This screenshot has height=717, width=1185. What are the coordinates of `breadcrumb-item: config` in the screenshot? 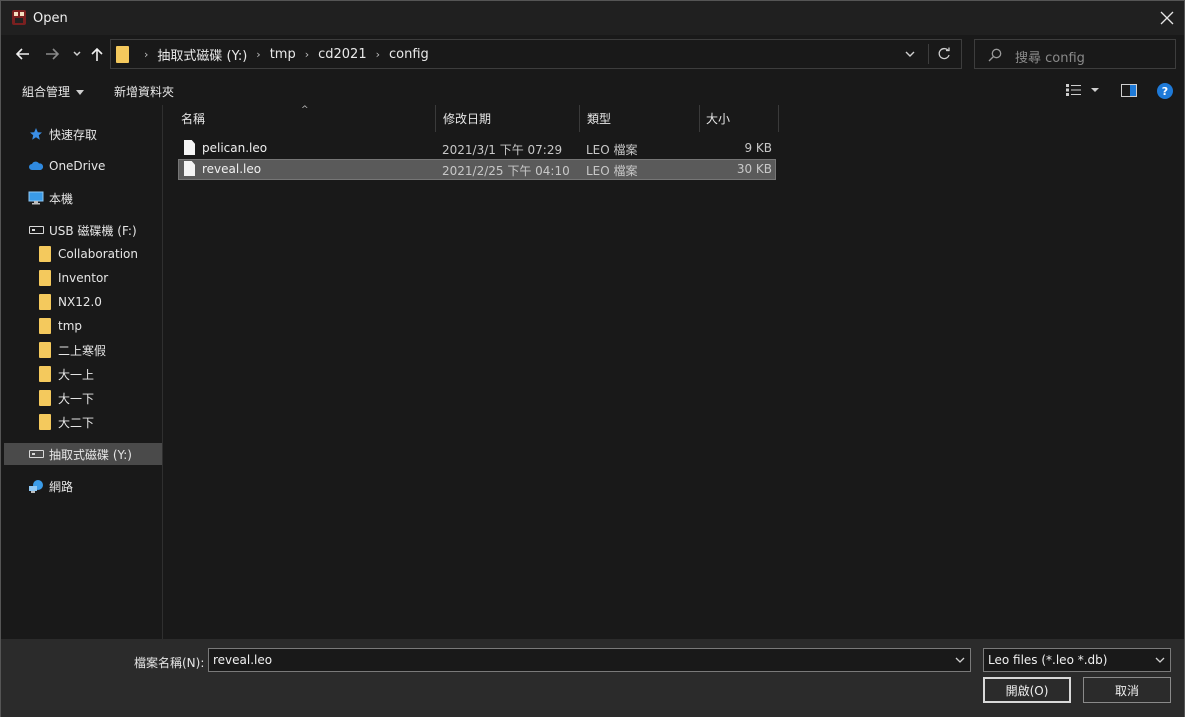 It's located at (409, 54).